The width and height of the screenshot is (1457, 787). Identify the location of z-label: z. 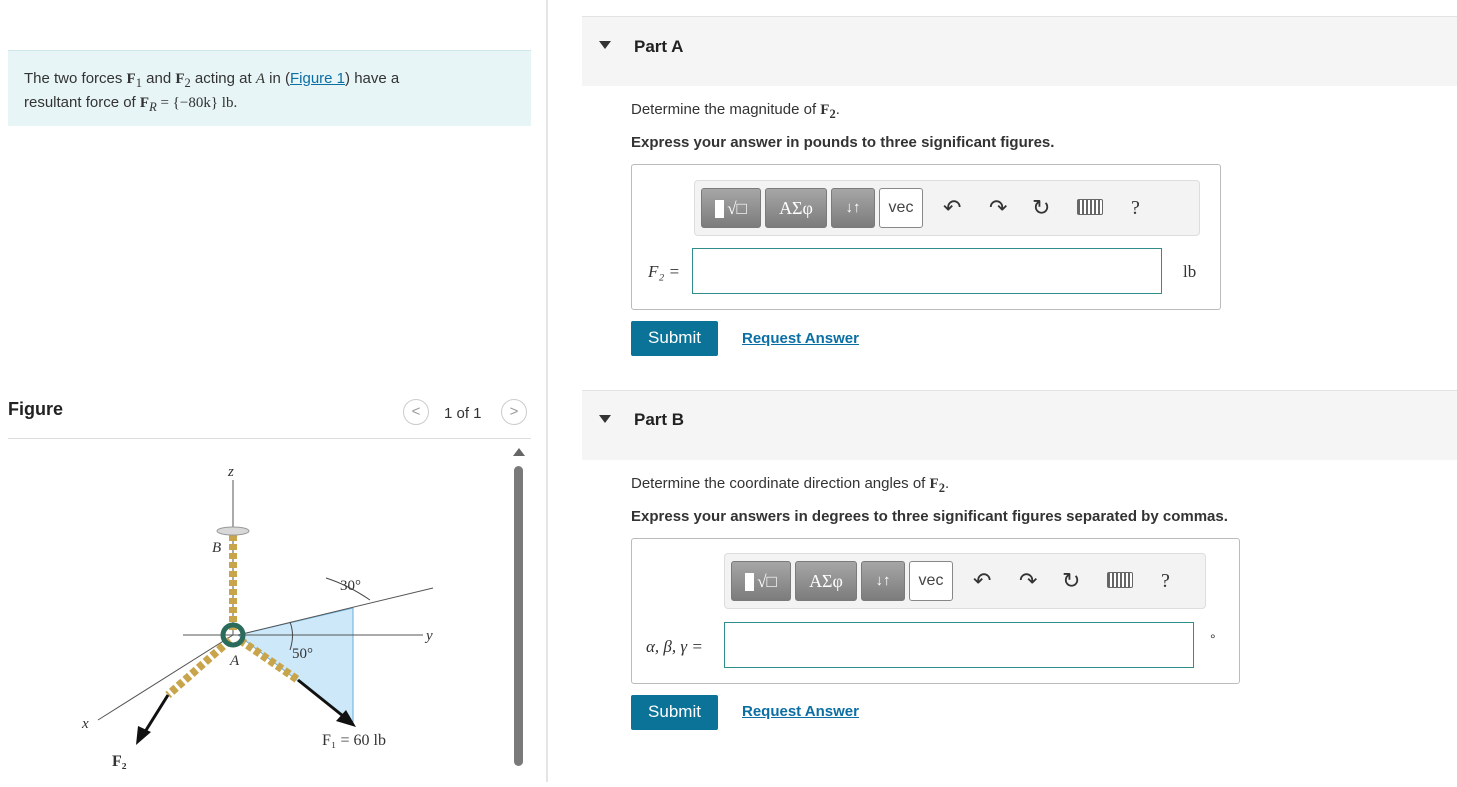
(230, 472).